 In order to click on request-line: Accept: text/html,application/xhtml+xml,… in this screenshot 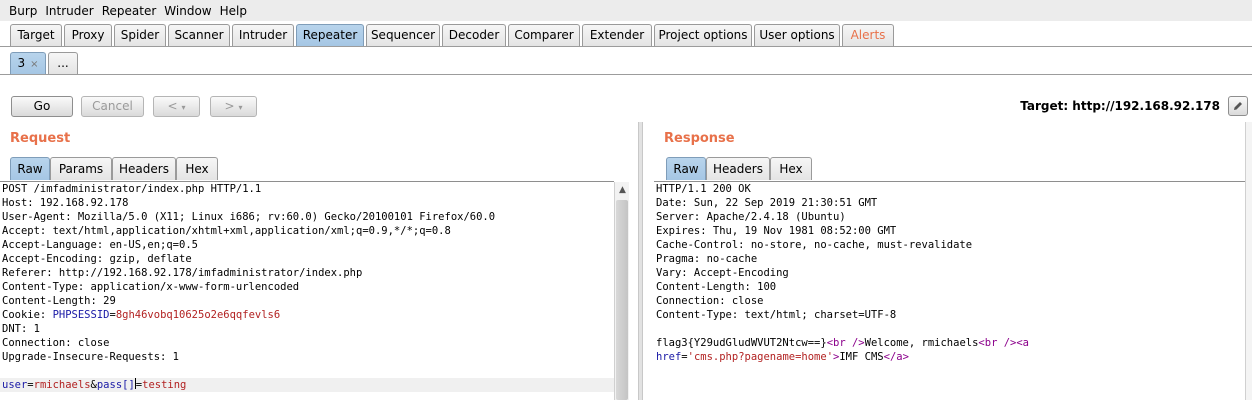, I will do `click(226, 231)`.